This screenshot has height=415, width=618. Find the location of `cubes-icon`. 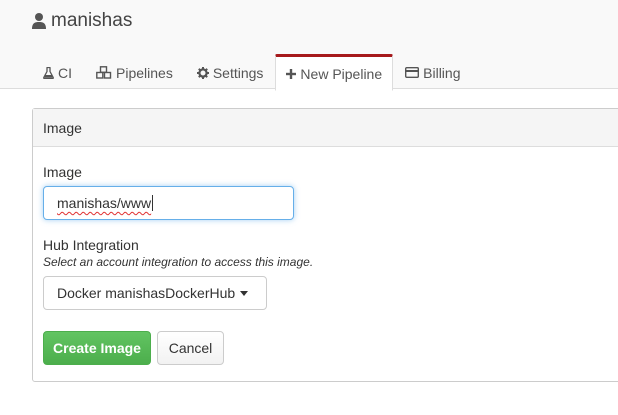

cubes-icon is located at coordinates (104, 72).